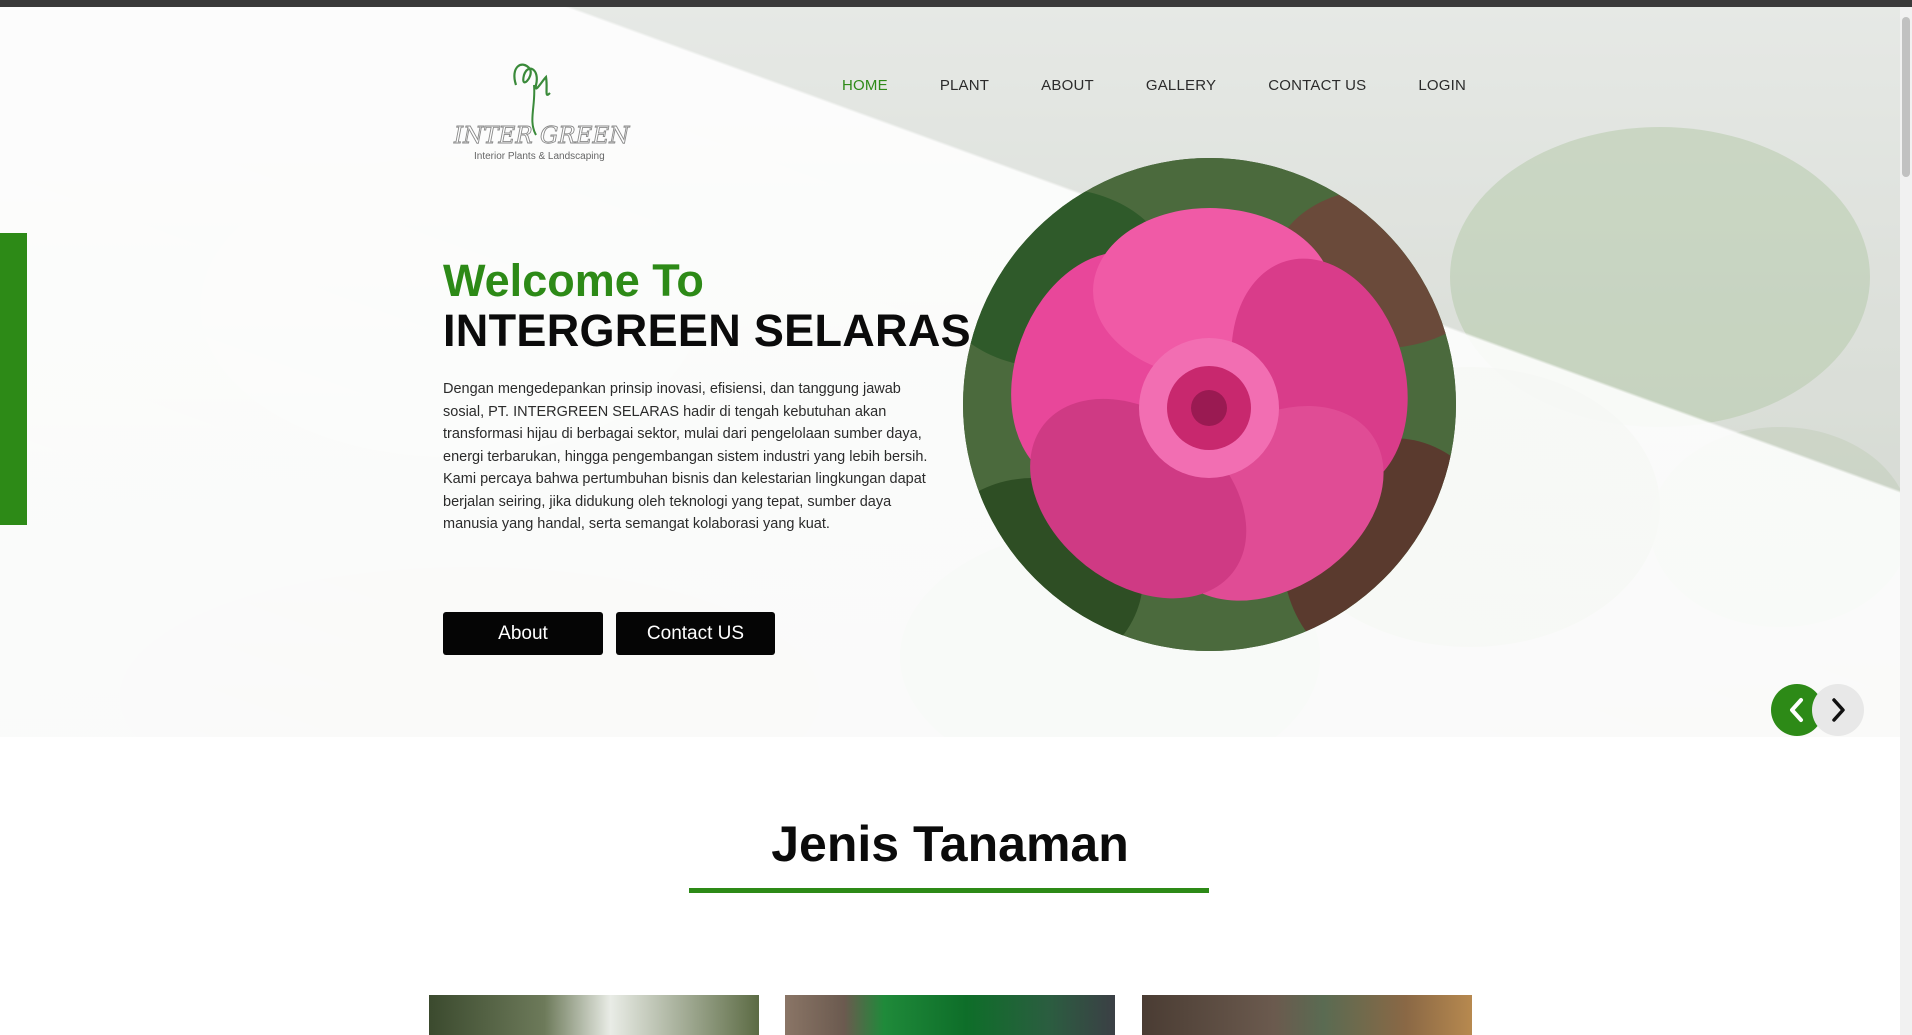 The width and height of the screenshot is (1912, 1035). What do you see at coordinates (13, 379) in the screenshot?
I see `side-accent-bar` at bounding box center [13, 379].